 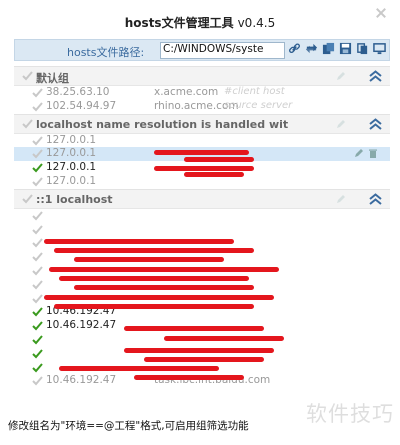 What do you see at coordinates (202, 107) in the screenshot?
I see `host-row: 102.54.94.97 rhino.acme.com source server` at bounding box center [202, 107].